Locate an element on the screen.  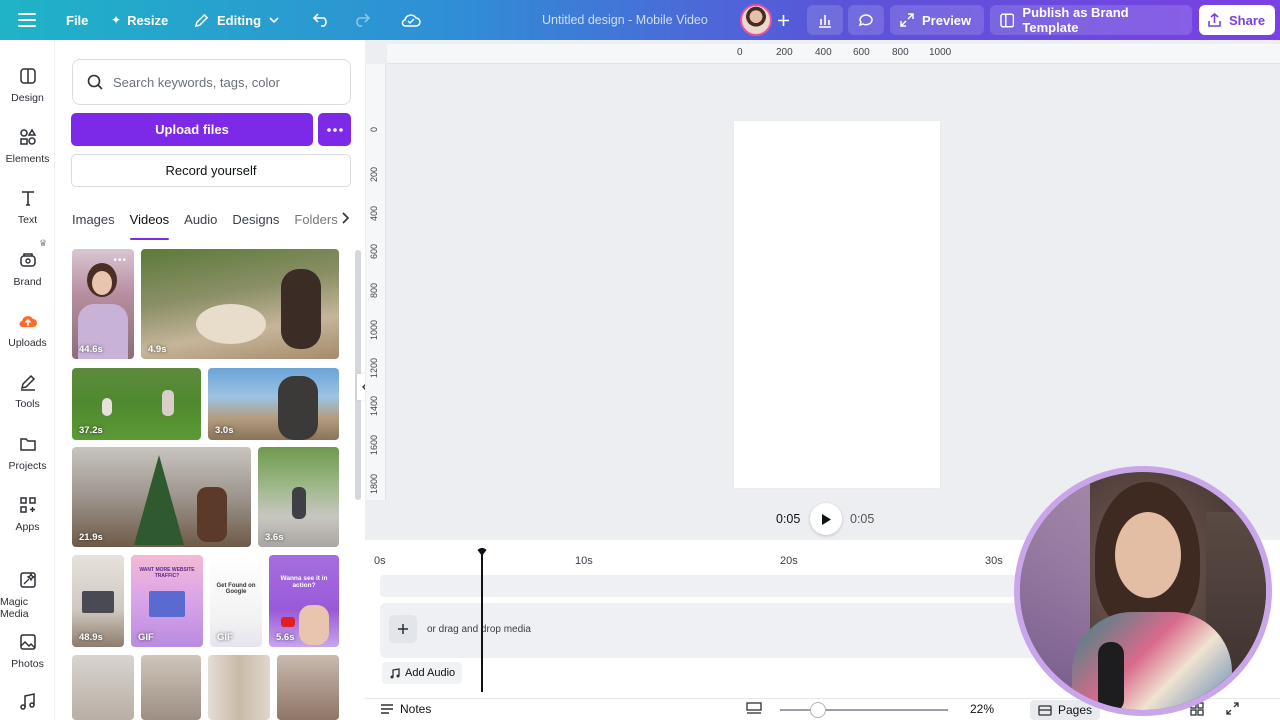
video-thumbnail: 4.9s is located at coordinates (240, 304).